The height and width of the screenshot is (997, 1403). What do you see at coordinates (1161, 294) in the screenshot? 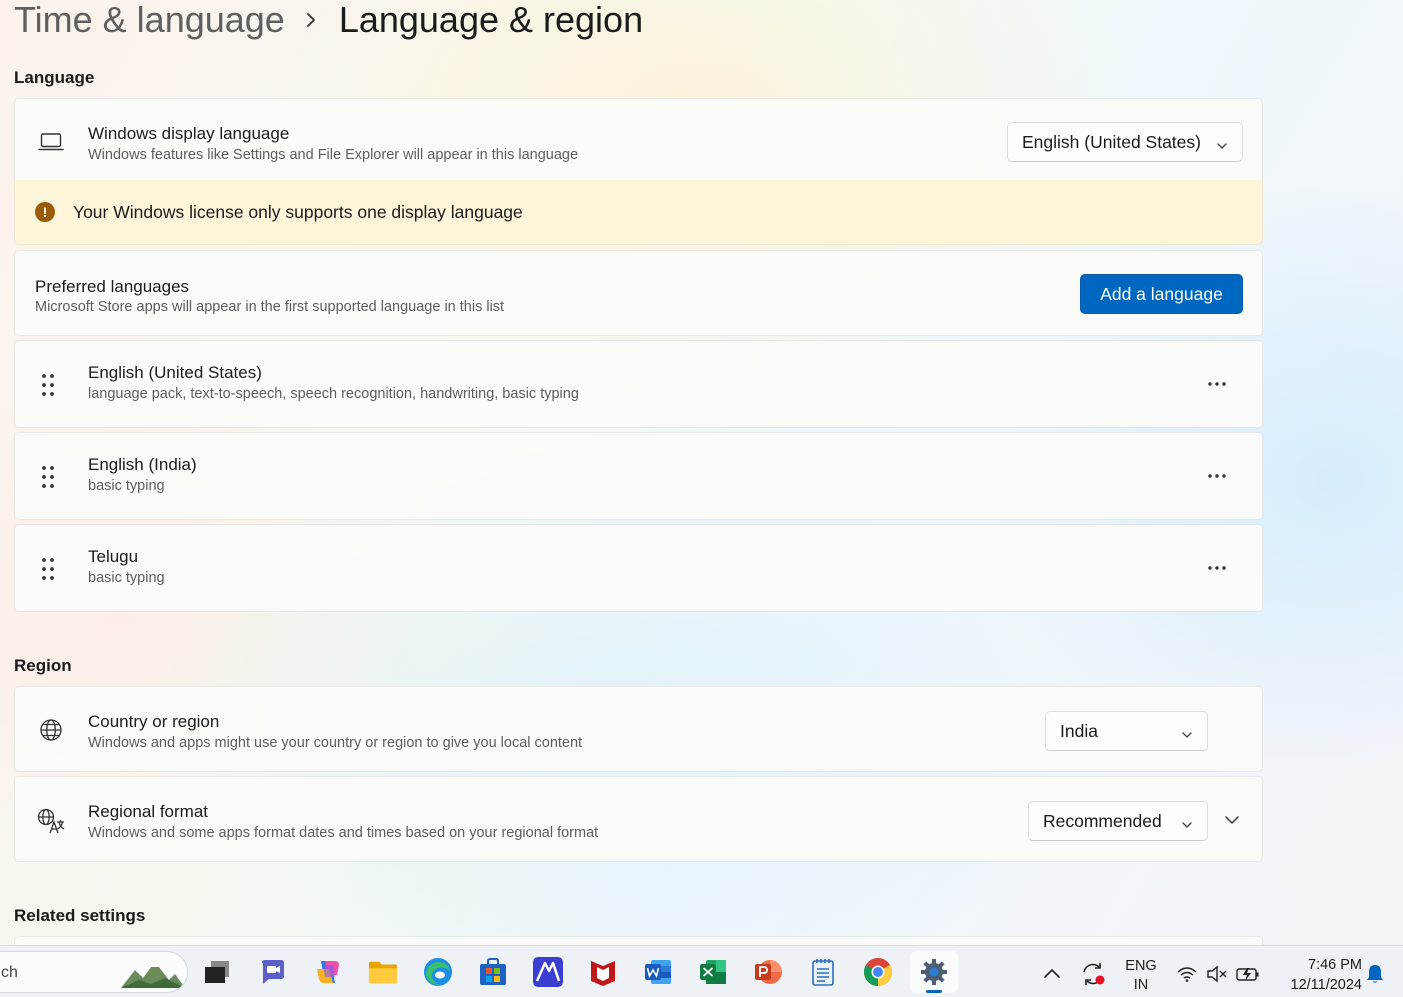
I see `add-language-button: Add a language` at bounding box center [1161, 294].